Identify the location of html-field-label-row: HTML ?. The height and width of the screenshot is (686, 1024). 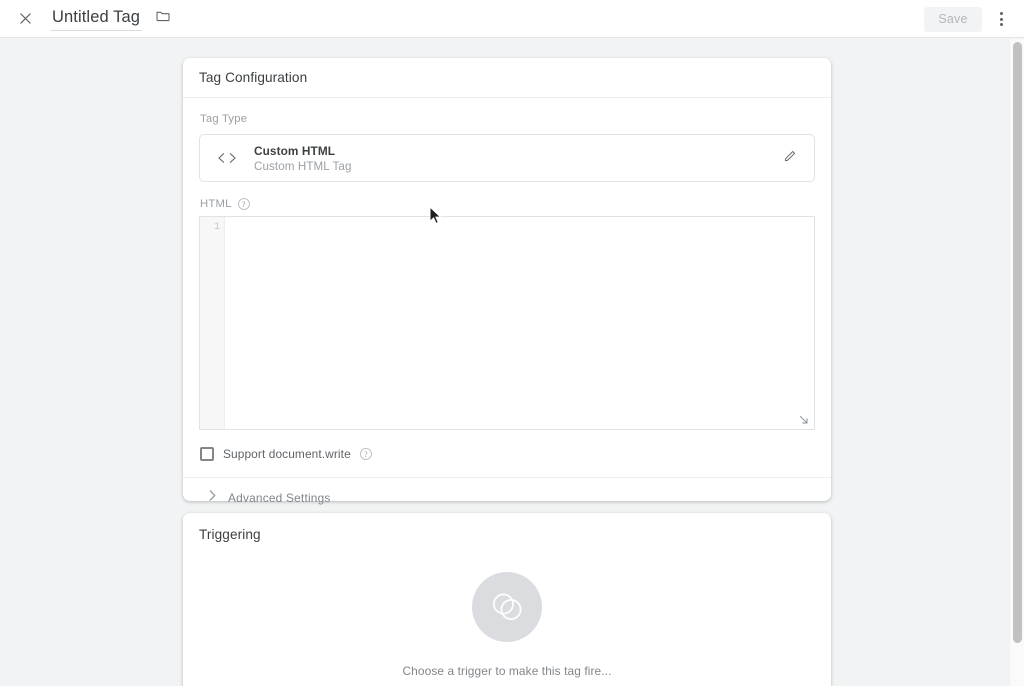
(507, 204).